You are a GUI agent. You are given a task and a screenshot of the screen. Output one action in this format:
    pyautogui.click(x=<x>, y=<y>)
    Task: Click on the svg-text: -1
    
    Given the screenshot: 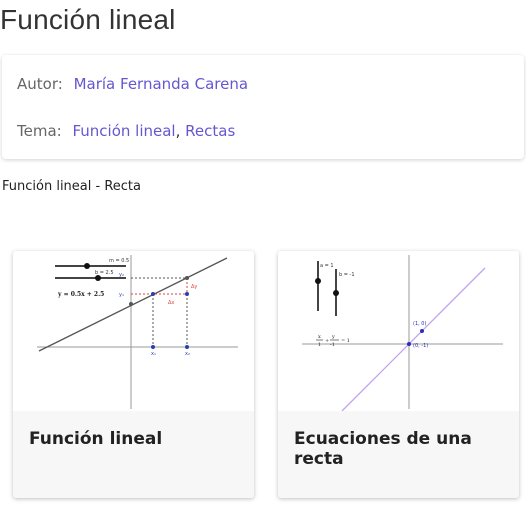 What is the action you would take?
    pyautogui.click(x=332, y=345)
    